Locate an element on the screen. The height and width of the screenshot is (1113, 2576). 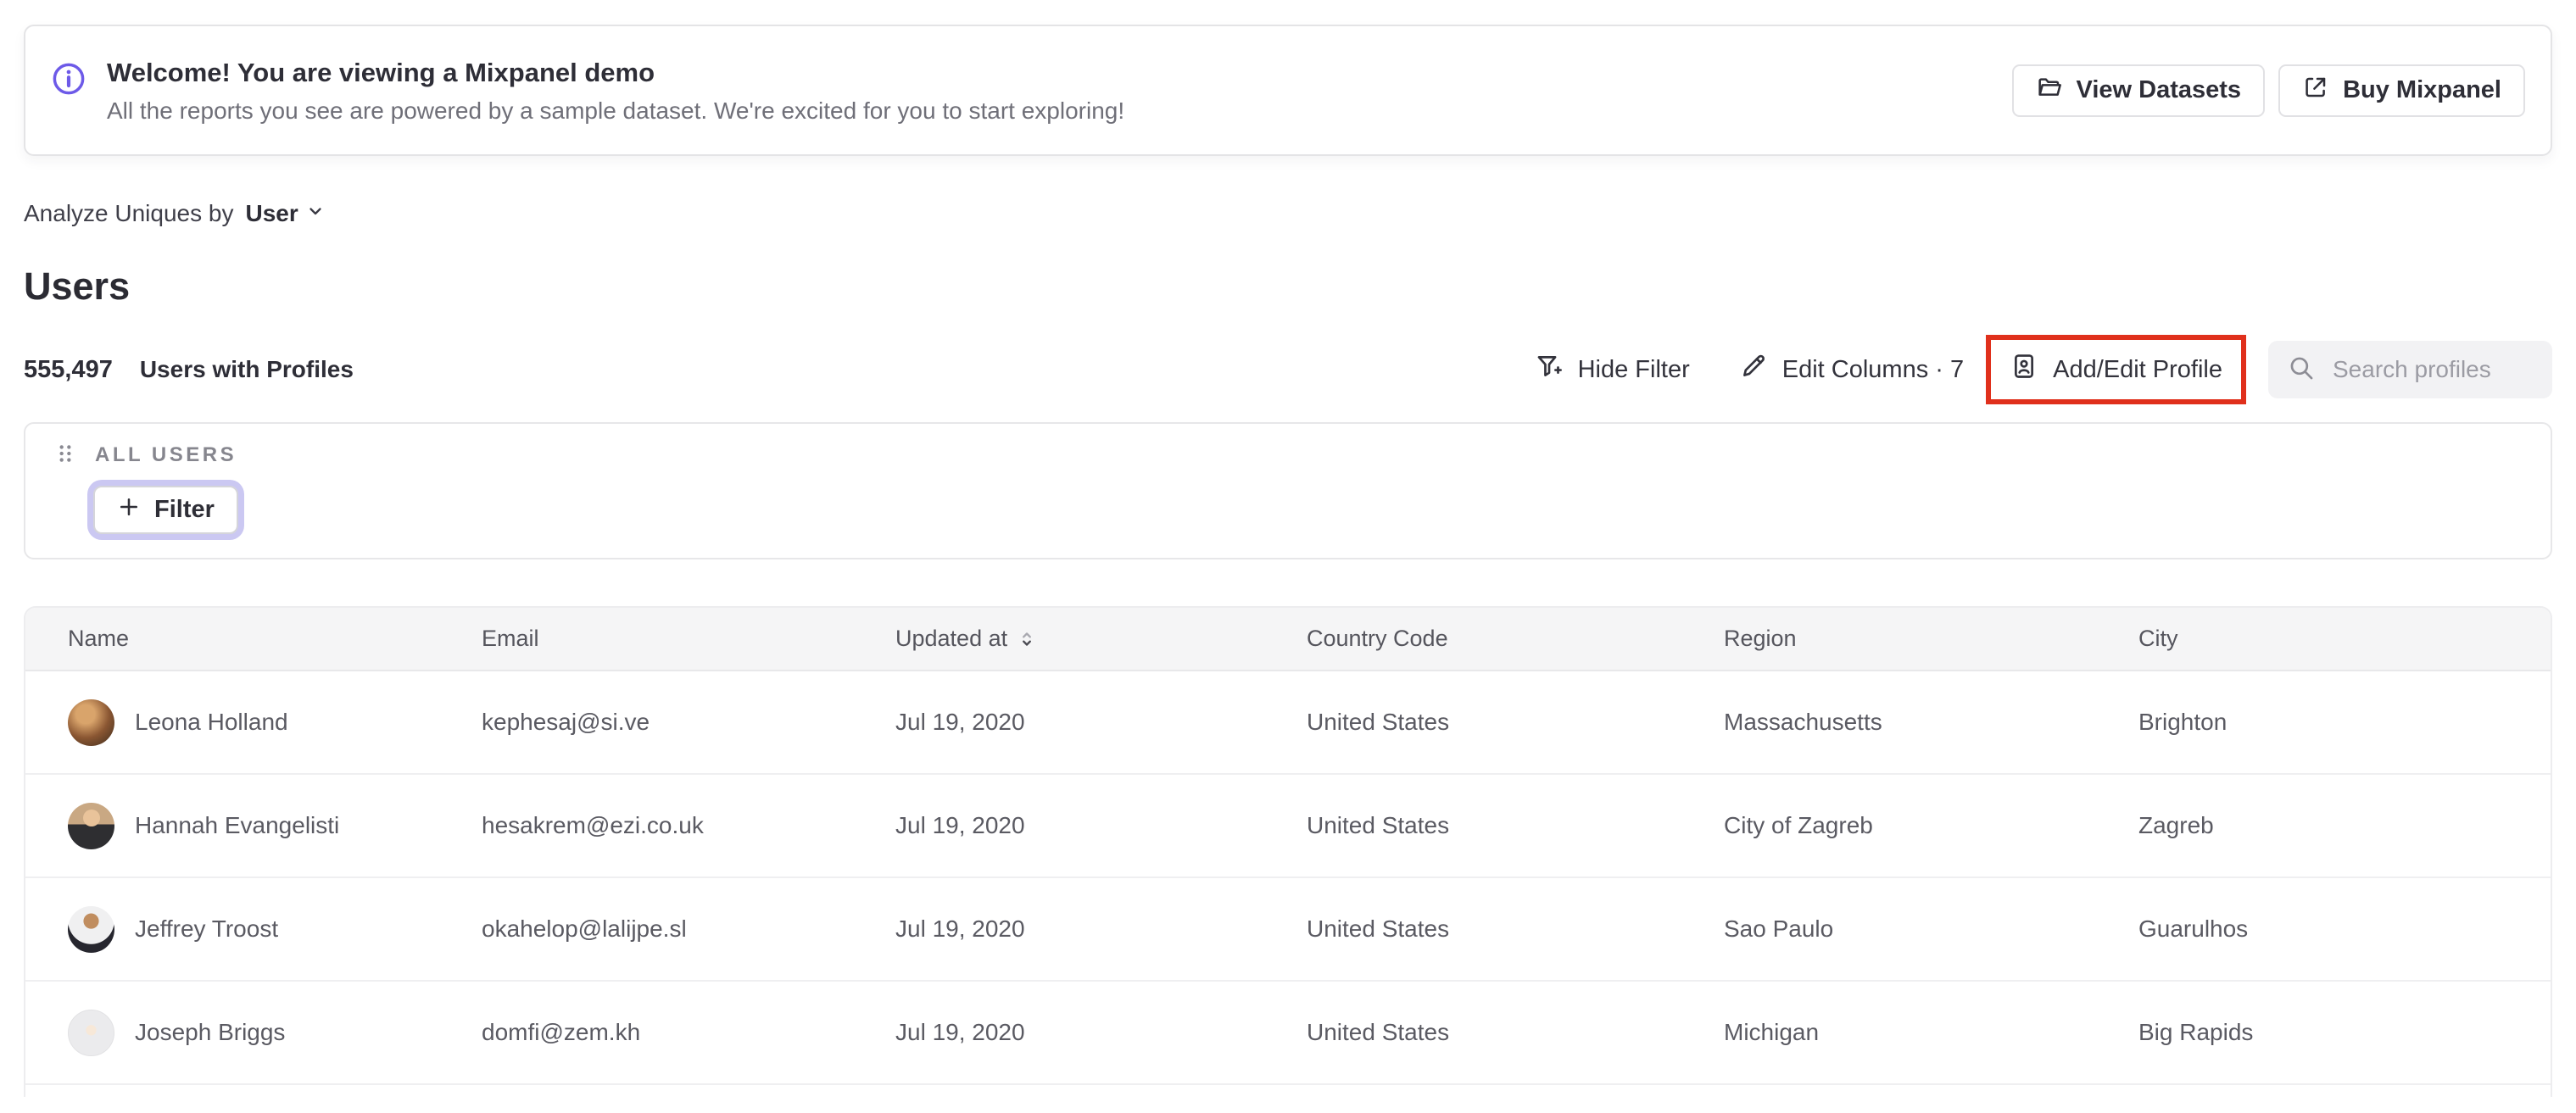
add-filter-button: Filter is located at coordinates (165, 510).